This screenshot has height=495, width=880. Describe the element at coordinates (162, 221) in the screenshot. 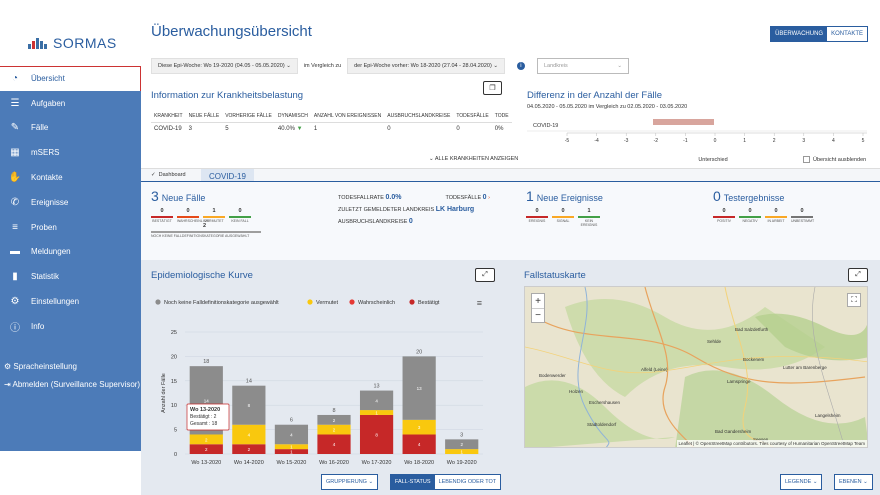

I see `breakdown-label: BESTÄTIGT` at that location.